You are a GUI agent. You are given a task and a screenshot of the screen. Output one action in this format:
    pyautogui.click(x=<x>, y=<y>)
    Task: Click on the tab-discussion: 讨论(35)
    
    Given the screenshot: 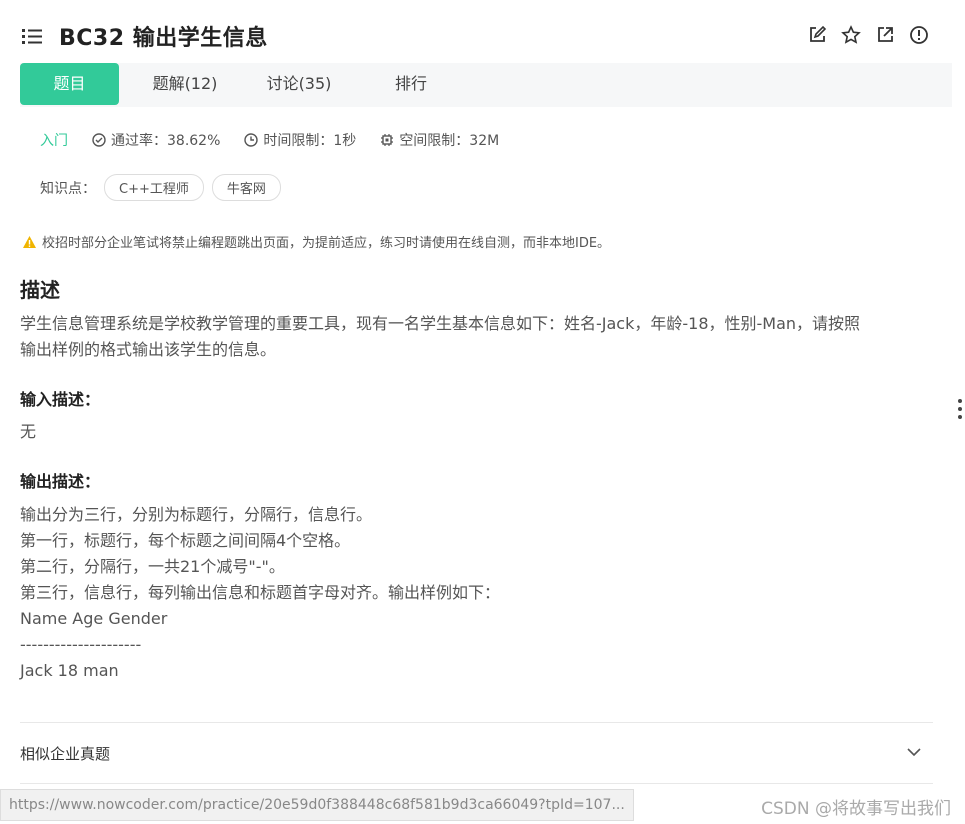 What is the action you would take?
    pyautogui.click(x=299, y=84)
    